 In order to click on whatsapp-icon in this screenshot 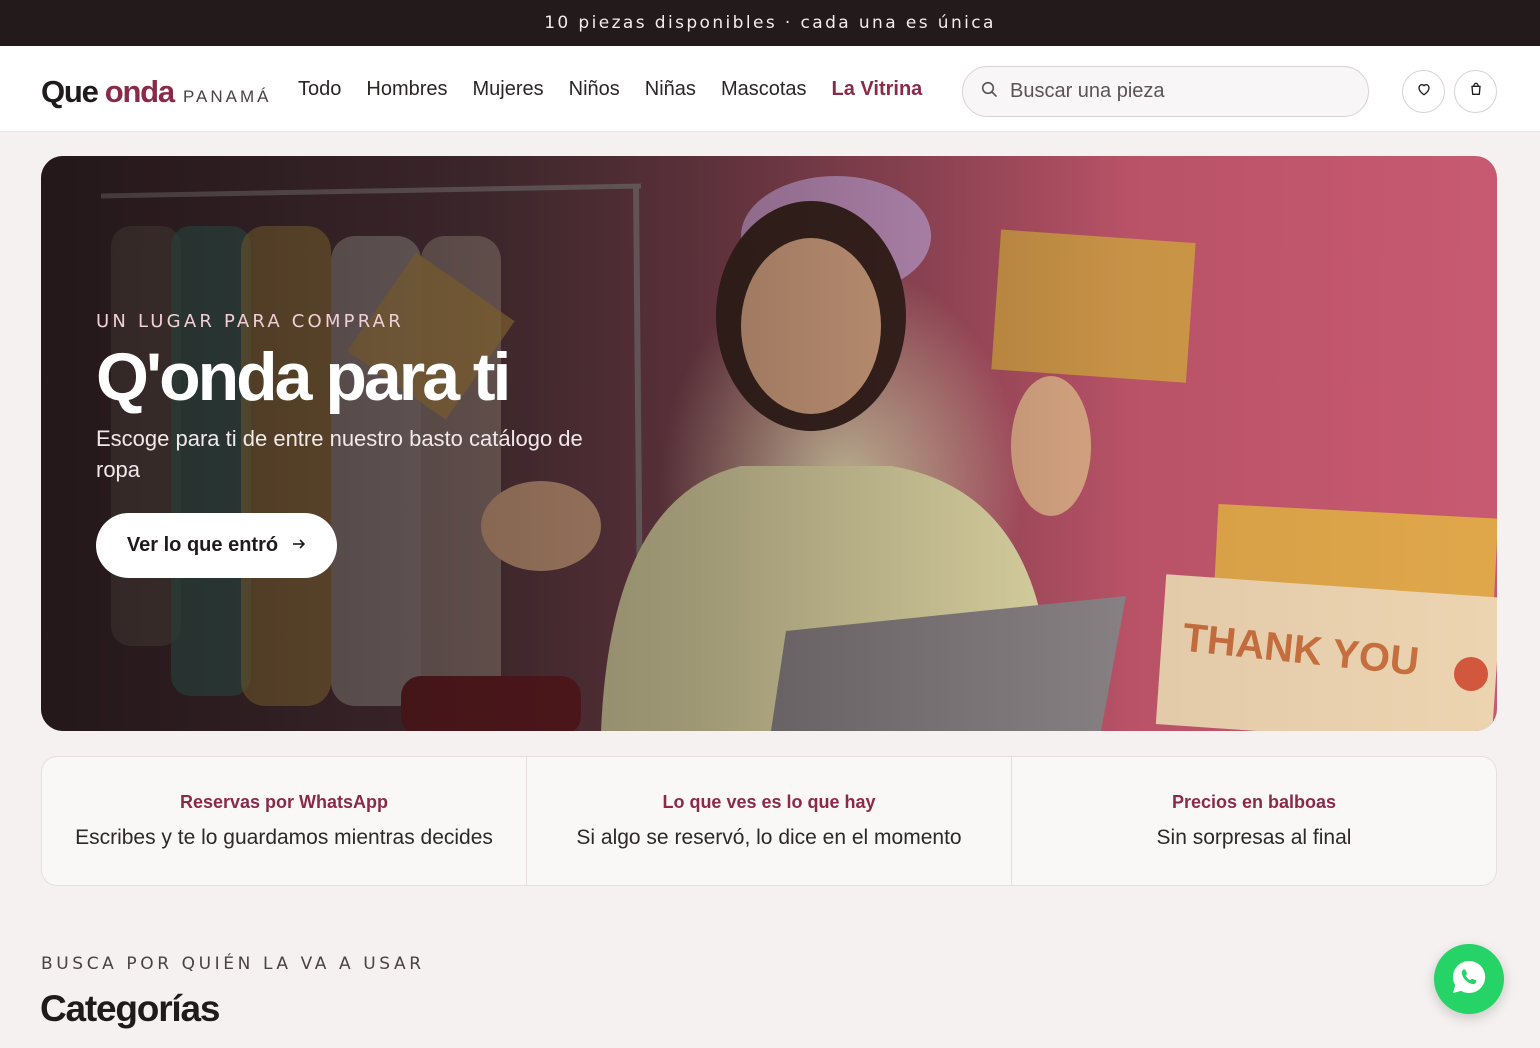, I will do `click(1469, 979)`.